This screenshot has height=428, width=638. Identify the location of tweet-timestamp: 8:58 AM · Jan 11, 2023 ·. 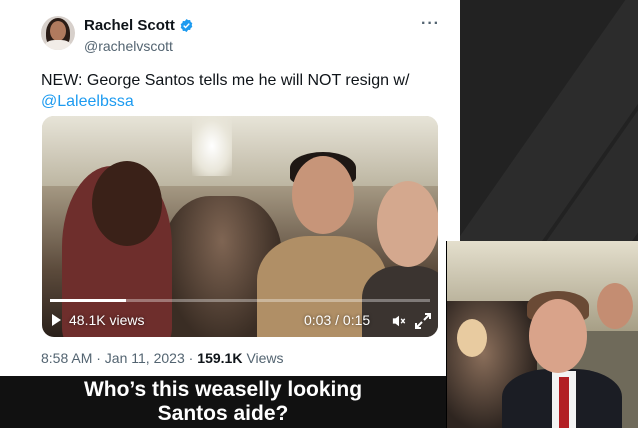
(117, 358).